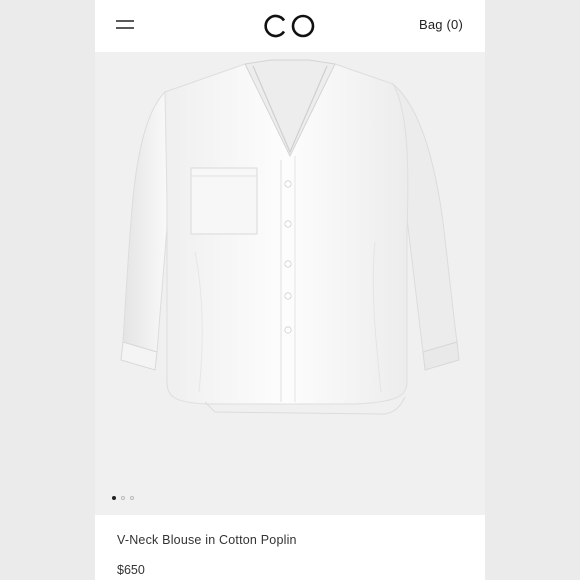  I want to click on brand-logo, so click(290, 26).